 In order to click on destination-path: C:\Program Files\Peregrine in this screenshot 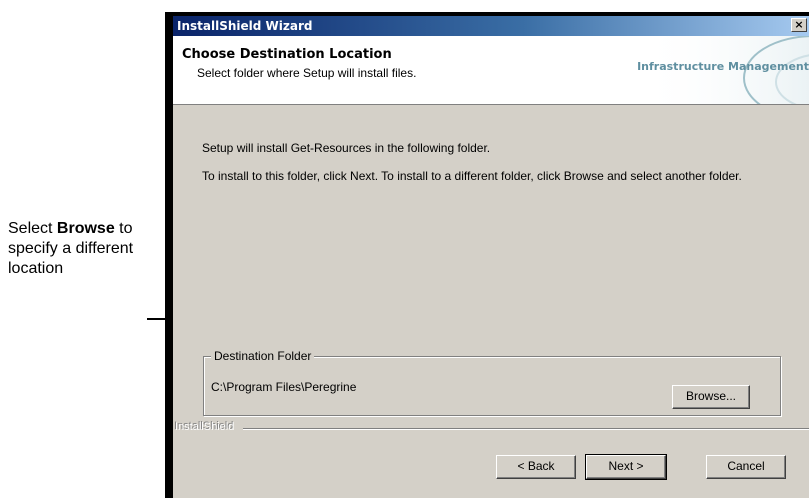, I will do `click(284, 387)`.